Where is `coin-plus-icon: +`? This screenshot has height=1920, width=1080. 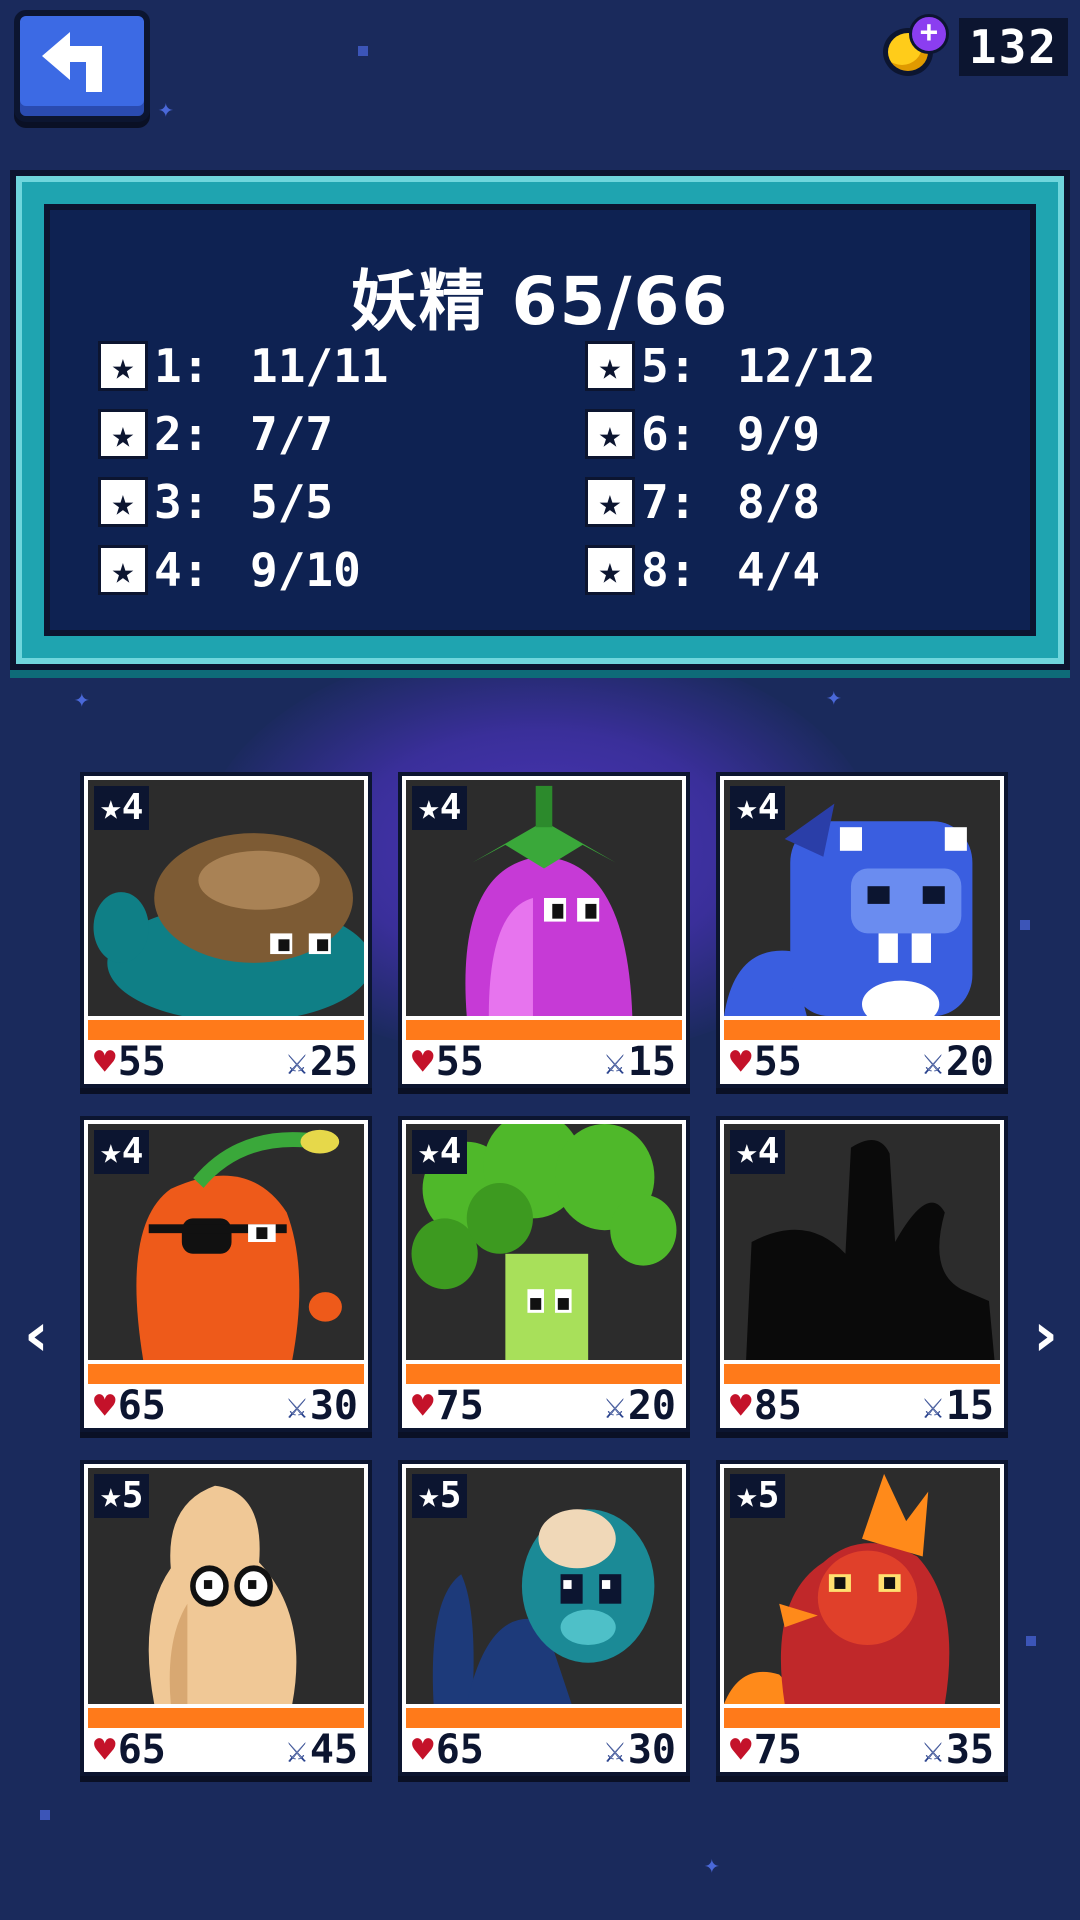
coin-plus-icon: + is located at coordinates (914, 47).